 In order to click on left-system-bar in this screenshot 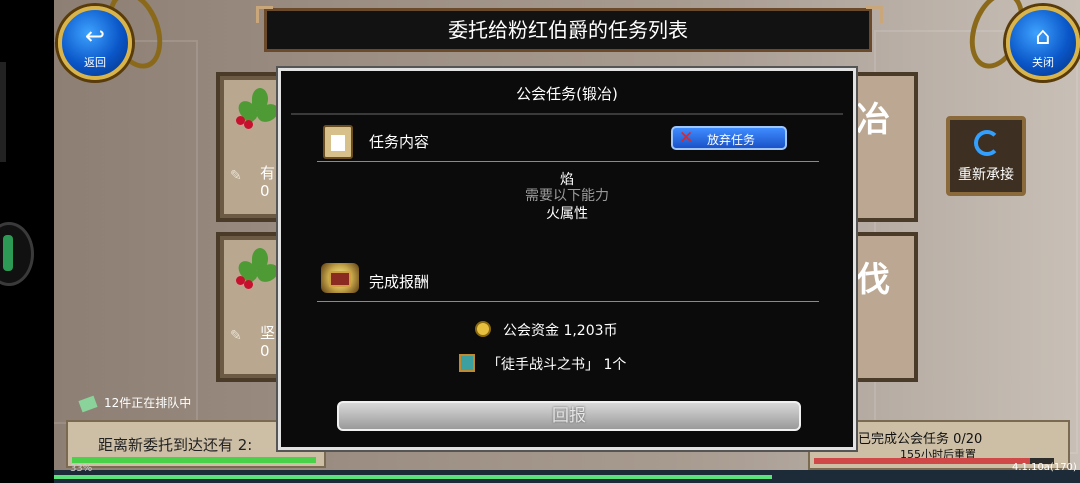, I will do `click(27, 241)`.